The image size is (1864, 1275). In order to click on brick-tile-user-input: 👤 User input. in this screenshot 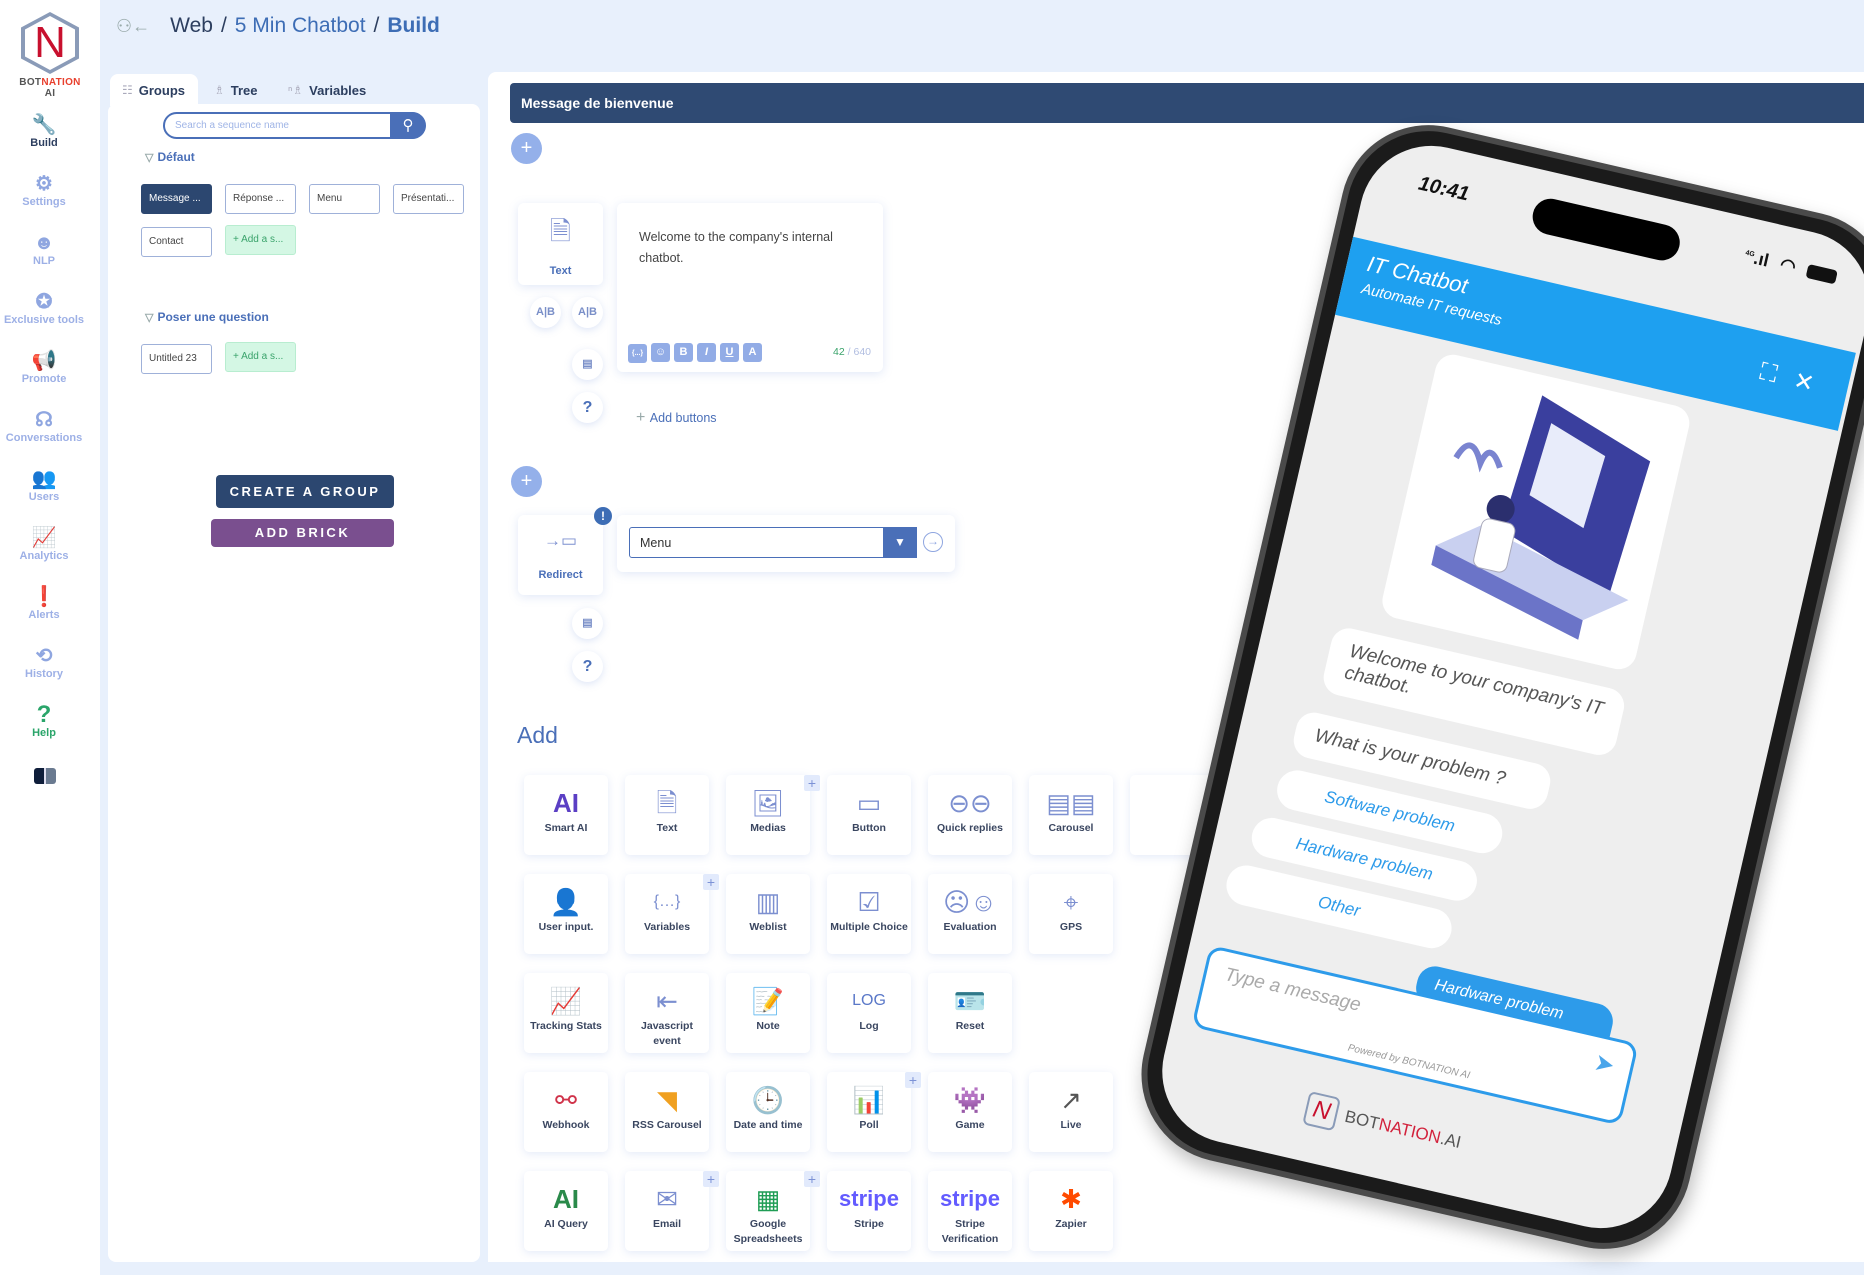, I will do `click(566, 914)`.